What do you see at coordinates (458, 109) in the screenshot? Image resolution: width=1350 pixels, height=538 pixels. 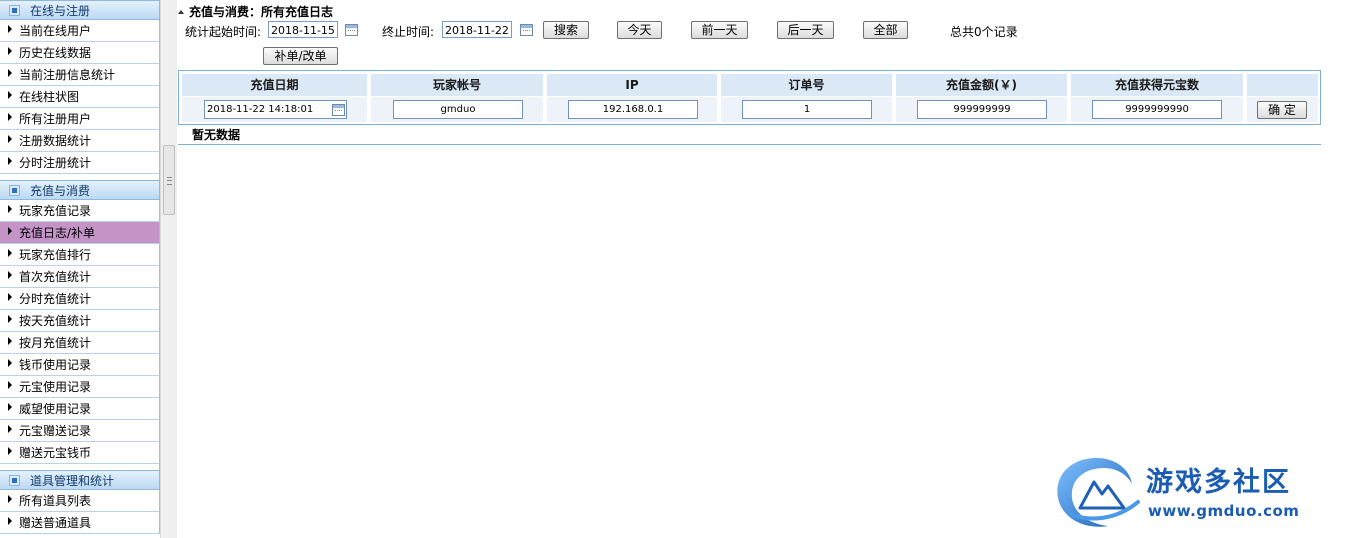 I see `account-field: gmduo` at bounding box center [458, 109].